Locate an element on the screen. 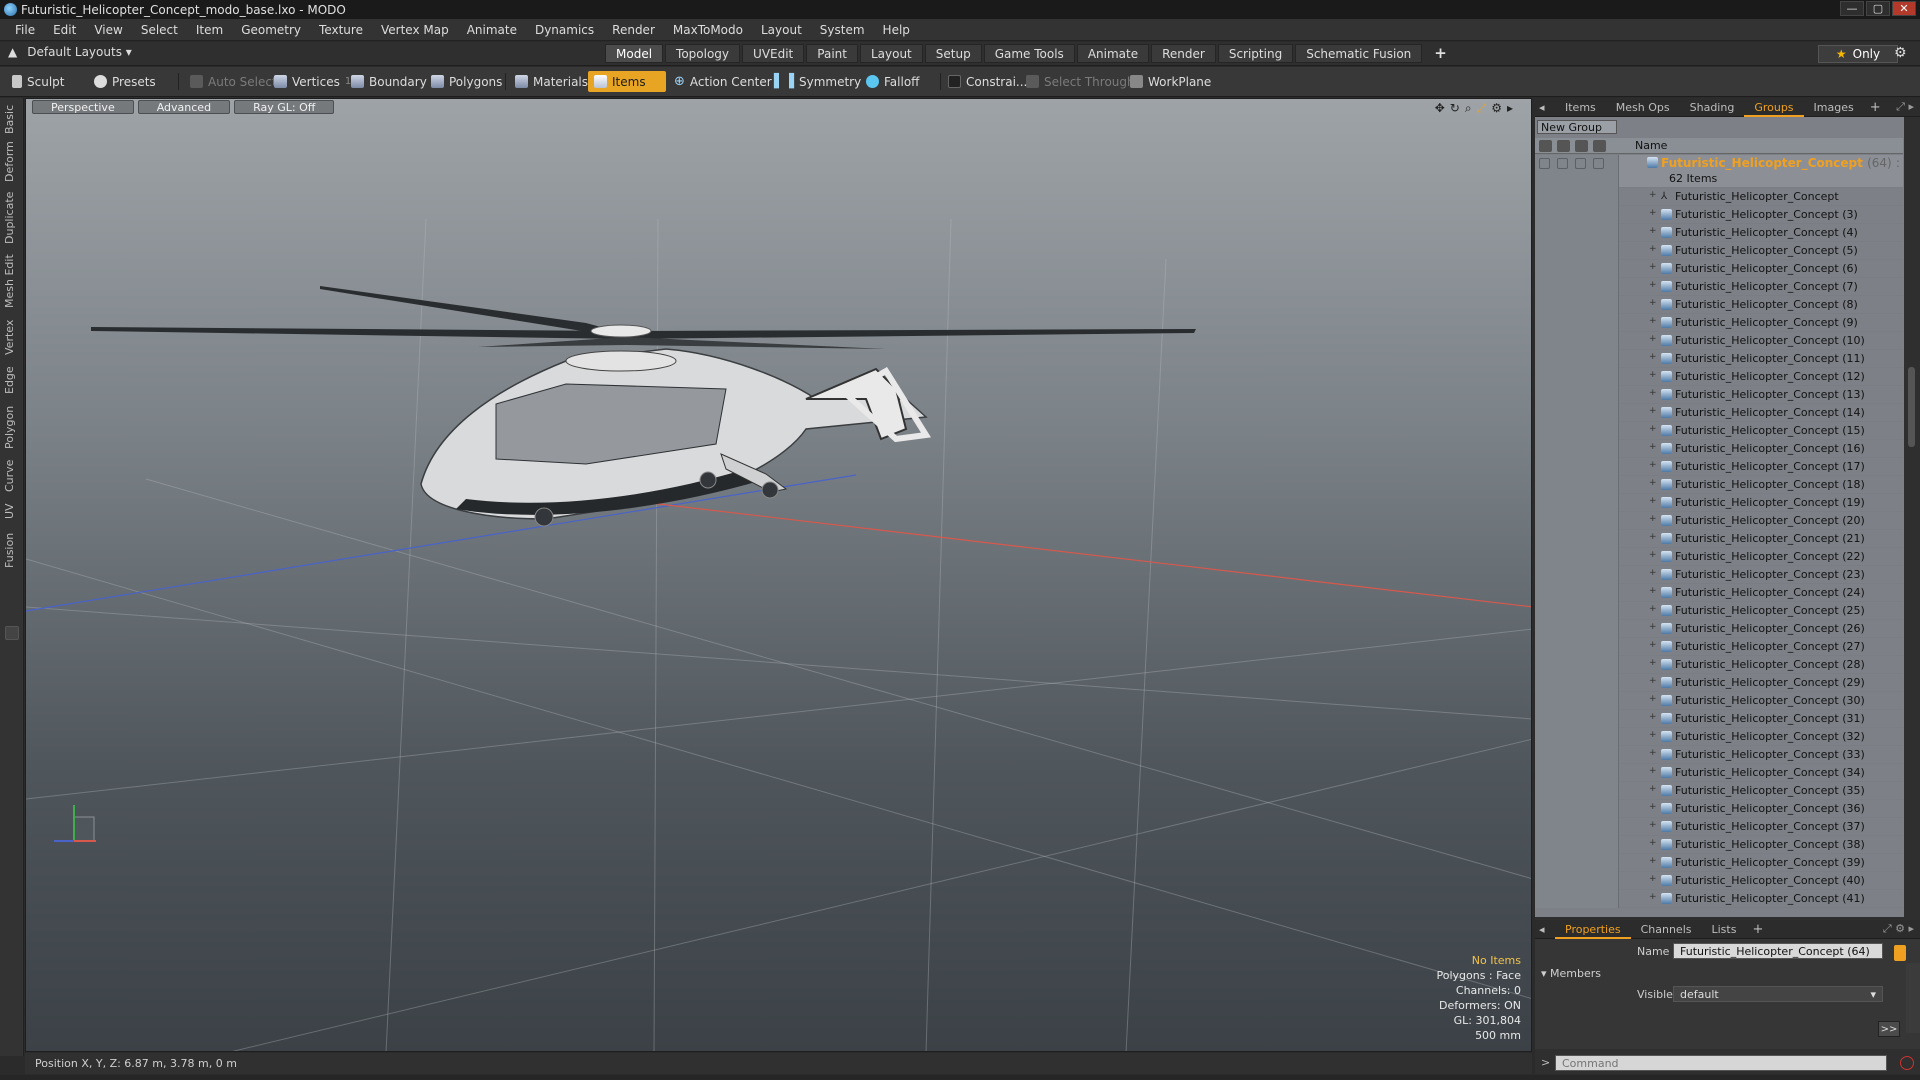  minimize-button: — is located at coordinates (1852, 8).